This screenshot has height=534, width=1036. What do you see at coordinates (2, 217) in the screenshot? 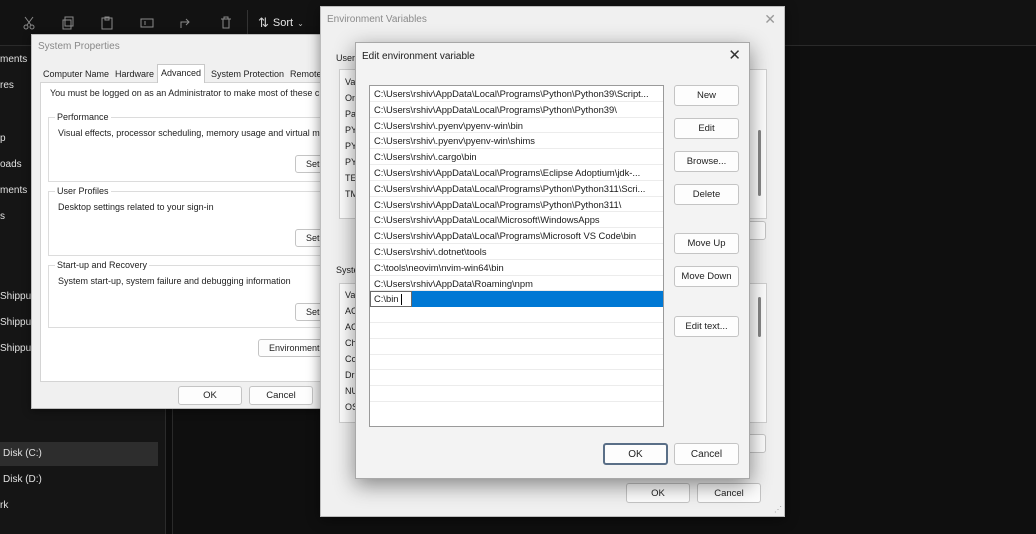
I see `nav-item: s` at bounding box center [2, 217].